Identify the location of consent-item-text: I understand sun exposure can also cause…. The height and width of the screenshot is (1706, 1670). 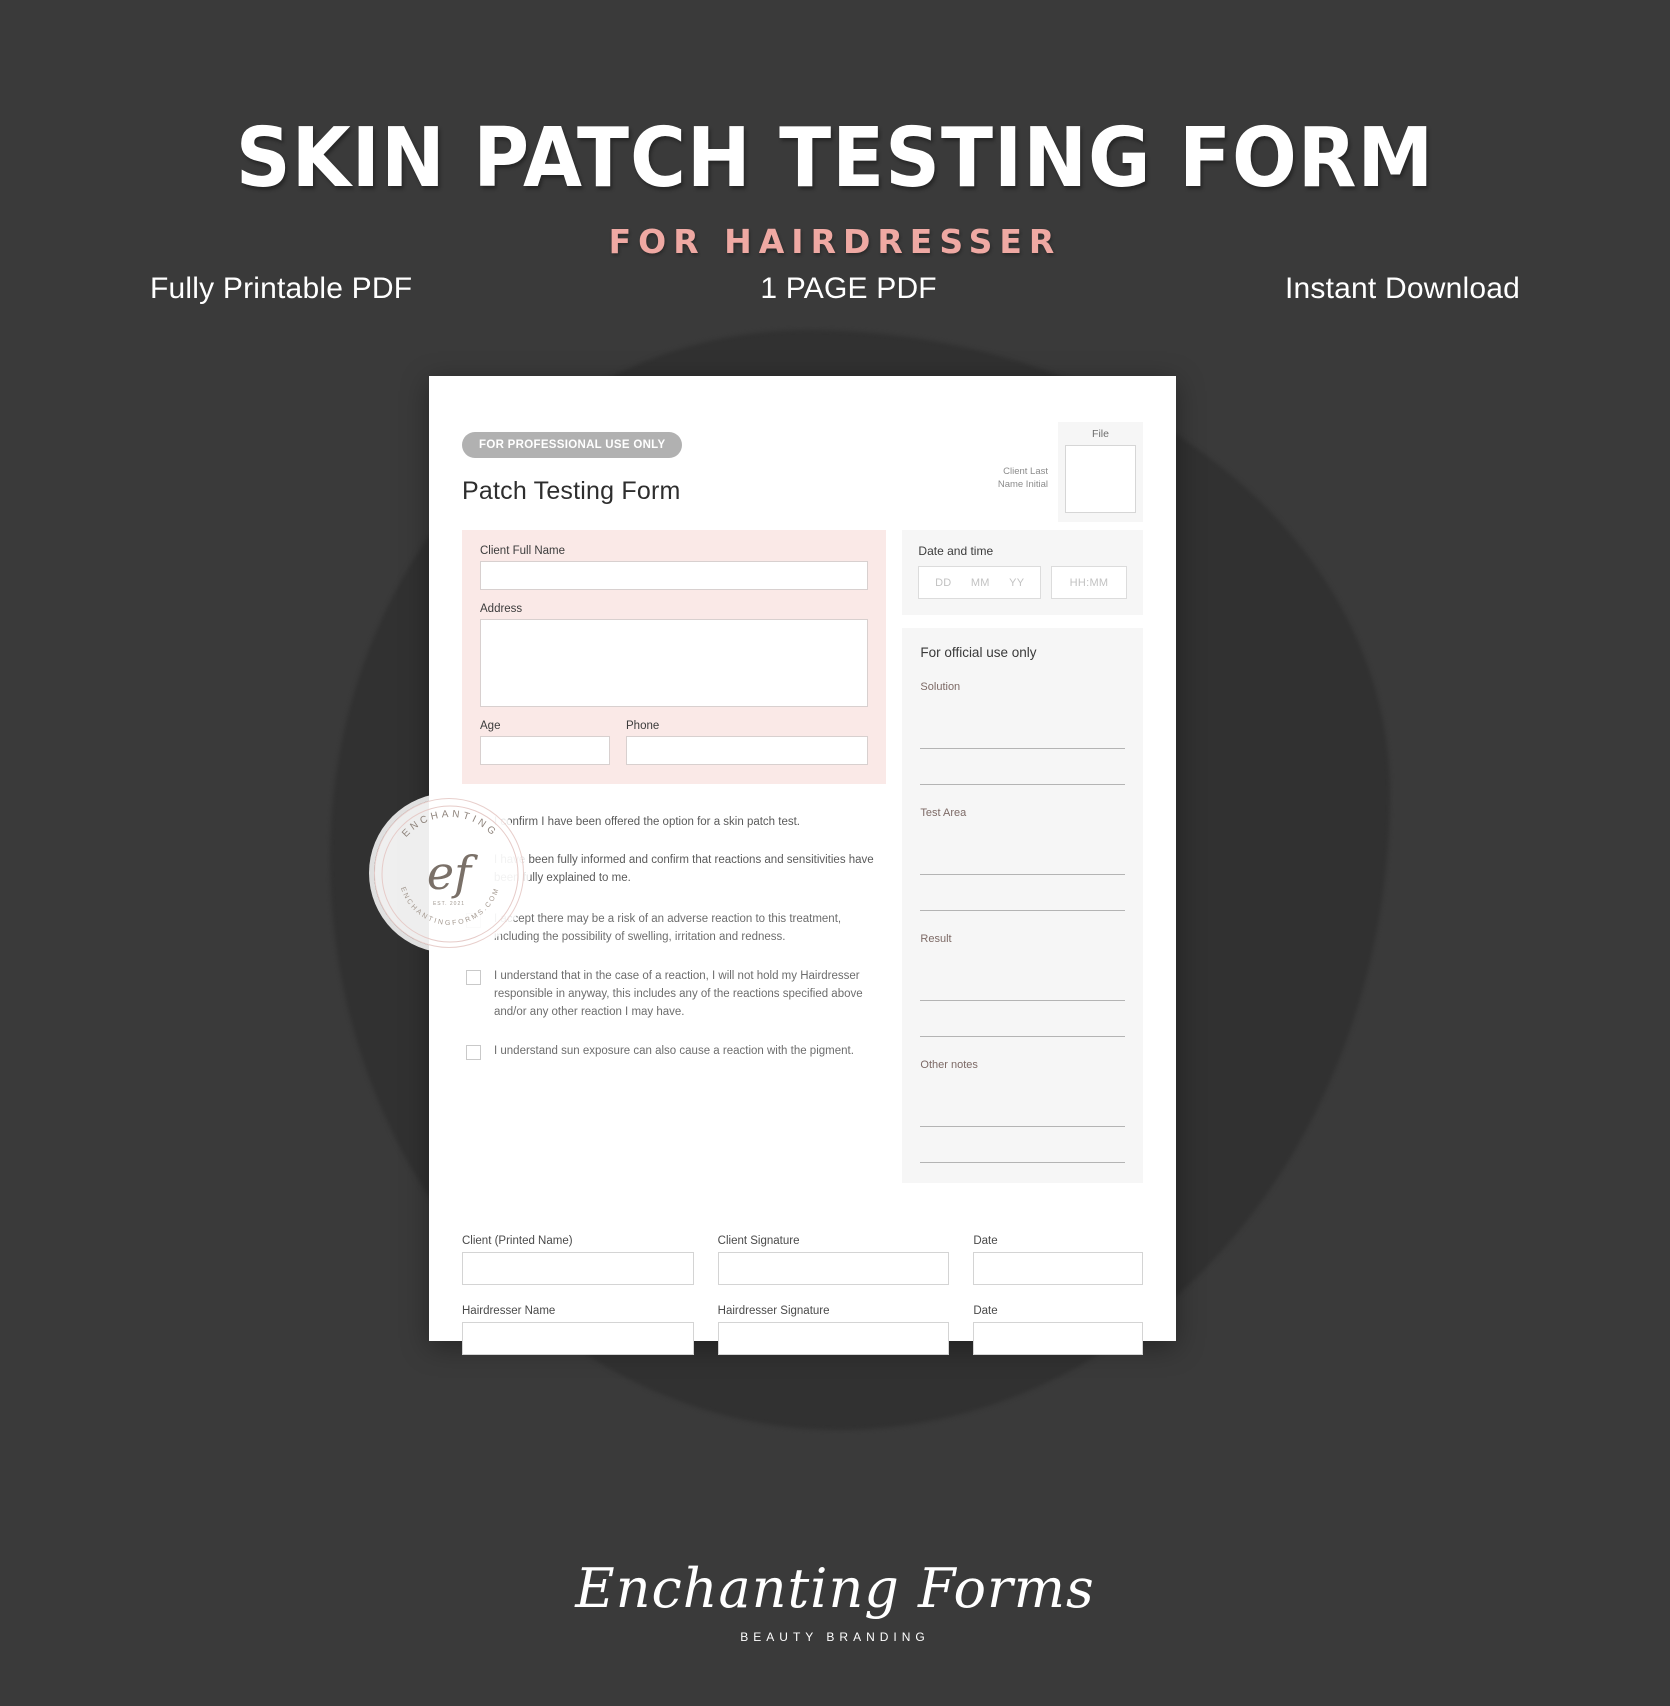
(674, 1050).